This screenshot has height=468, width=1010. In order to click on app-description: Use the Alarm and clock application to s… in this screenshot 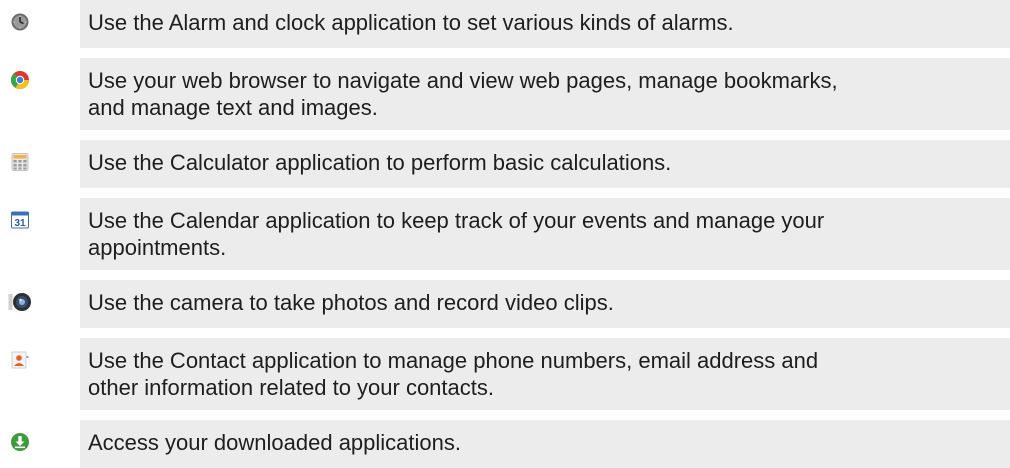, I will do `click(411, 22)`.